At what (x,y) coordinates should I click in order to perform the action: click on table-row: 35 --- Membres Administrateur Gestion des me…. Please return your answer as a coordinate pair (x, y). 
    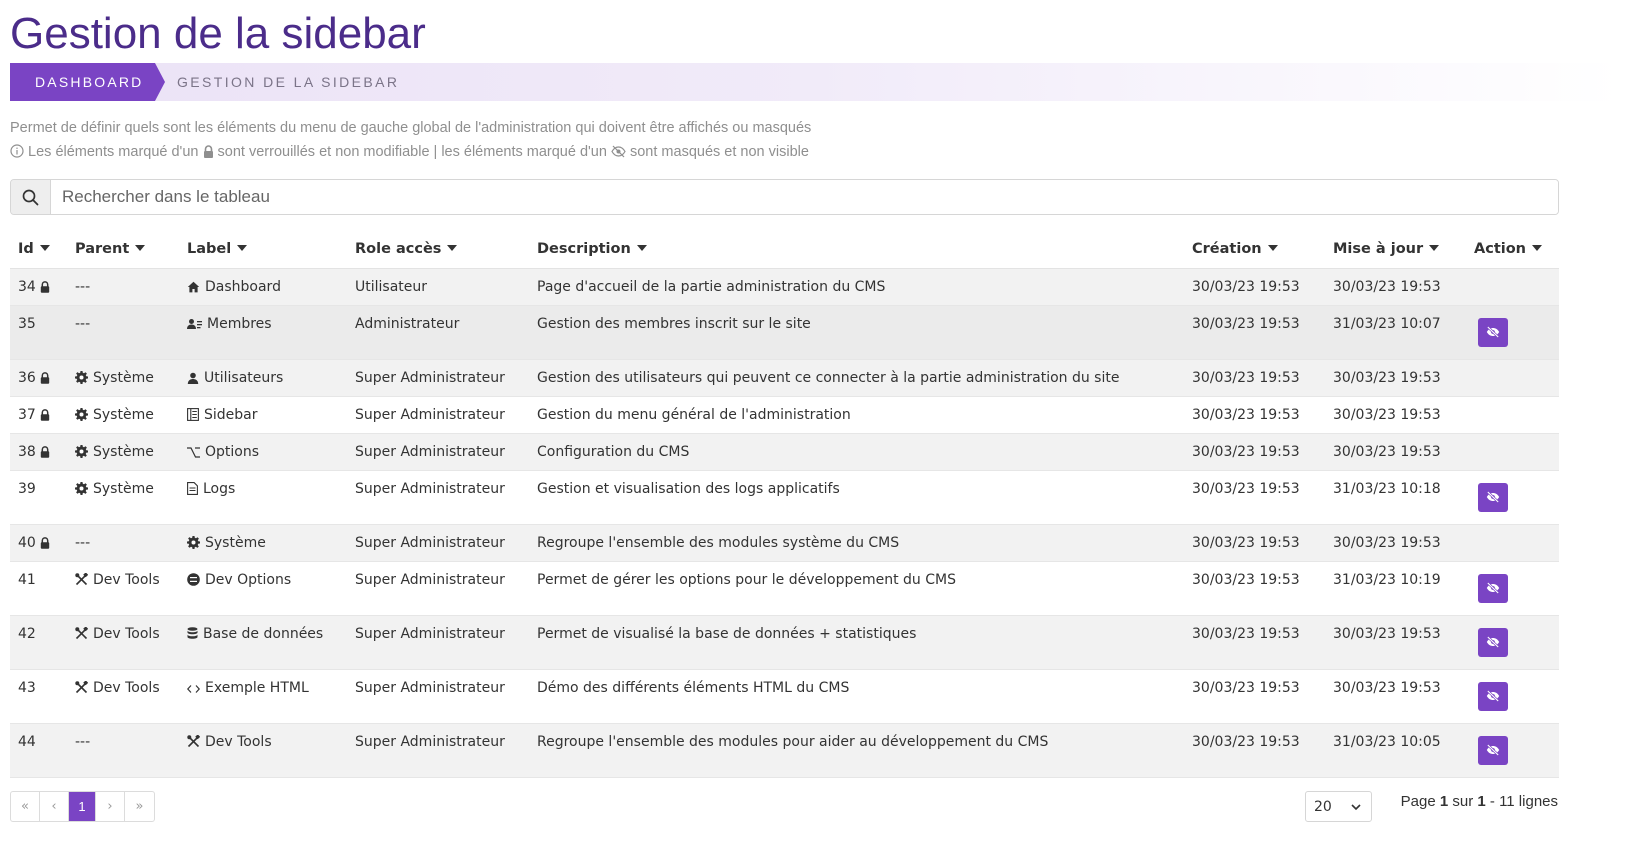
    Looking at the image, I should click on (784, 332).